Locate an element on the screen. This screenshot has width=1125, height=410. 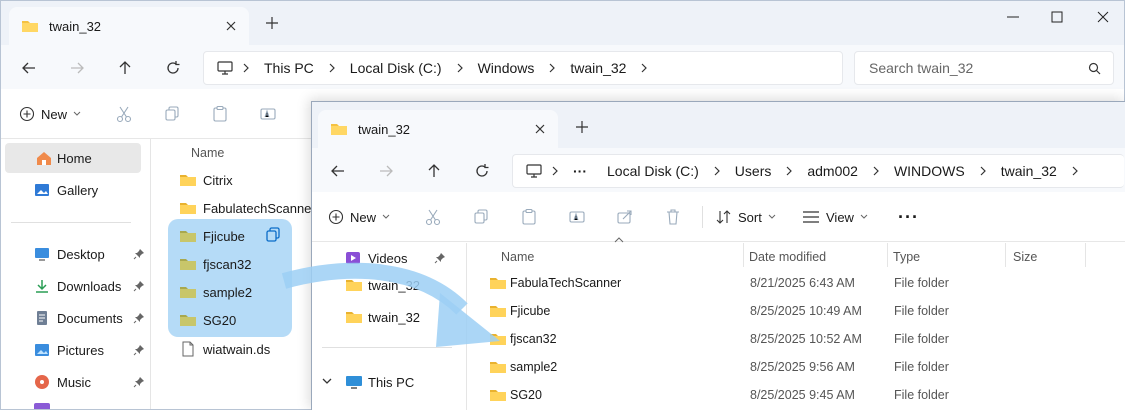
nav-item-downloads: Downloads is located at coordinates (74, 286).